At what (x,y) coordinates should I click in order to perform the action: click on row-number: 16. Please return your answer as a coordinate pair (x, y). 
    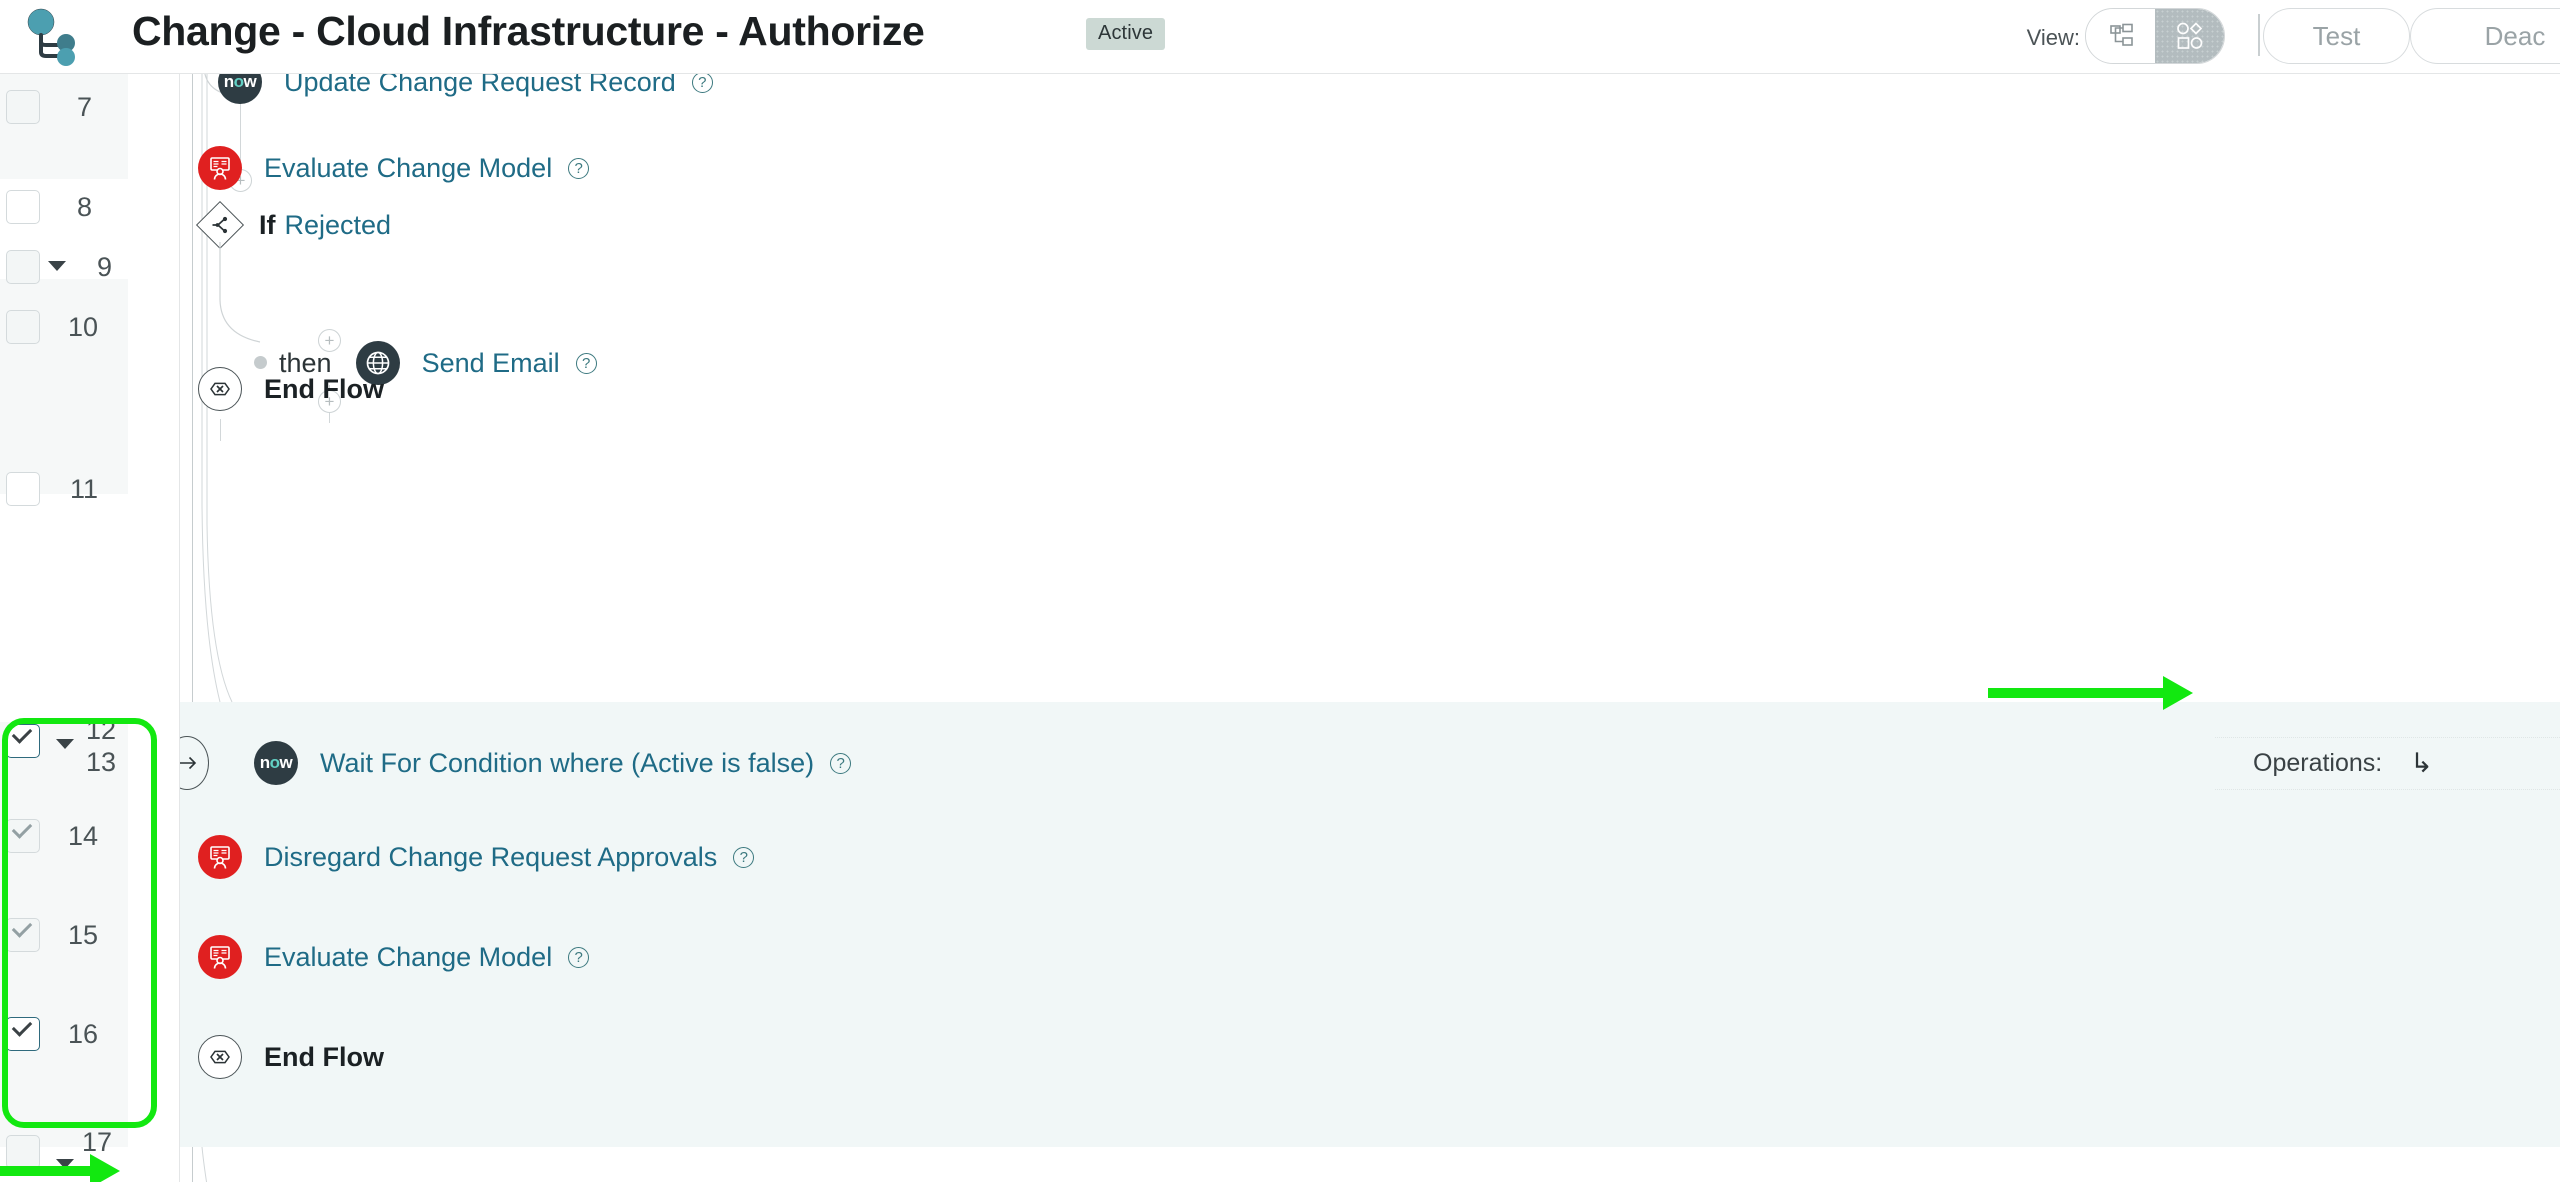
    Looking at the image, I should click on (82, 1034).